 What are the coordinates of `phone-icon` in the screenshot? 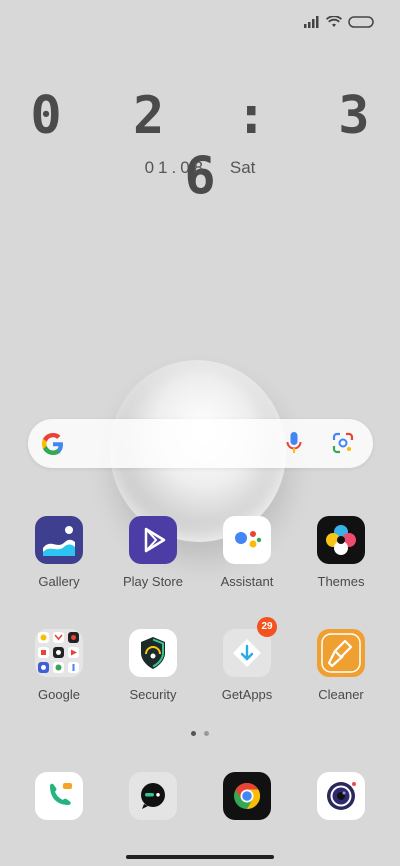 It's located at (59, 796).